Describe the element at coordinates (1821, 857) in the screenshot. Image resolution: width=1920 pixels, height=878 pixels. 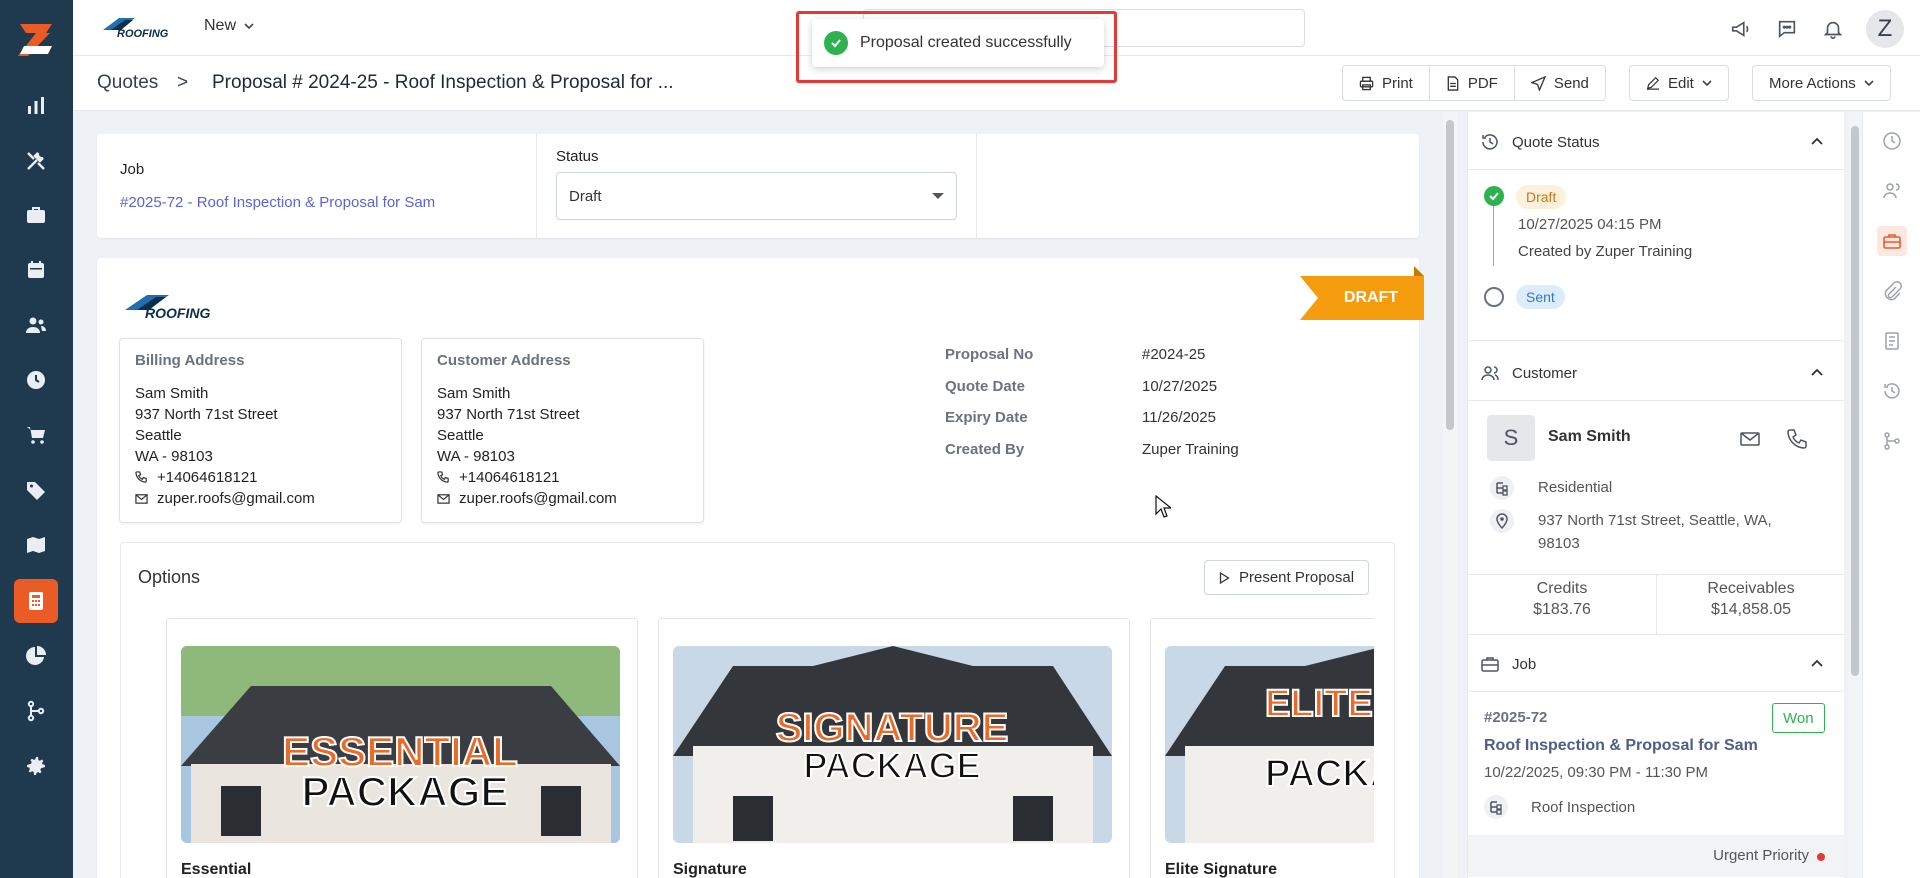
I see `priority-dot-icon` at that location.